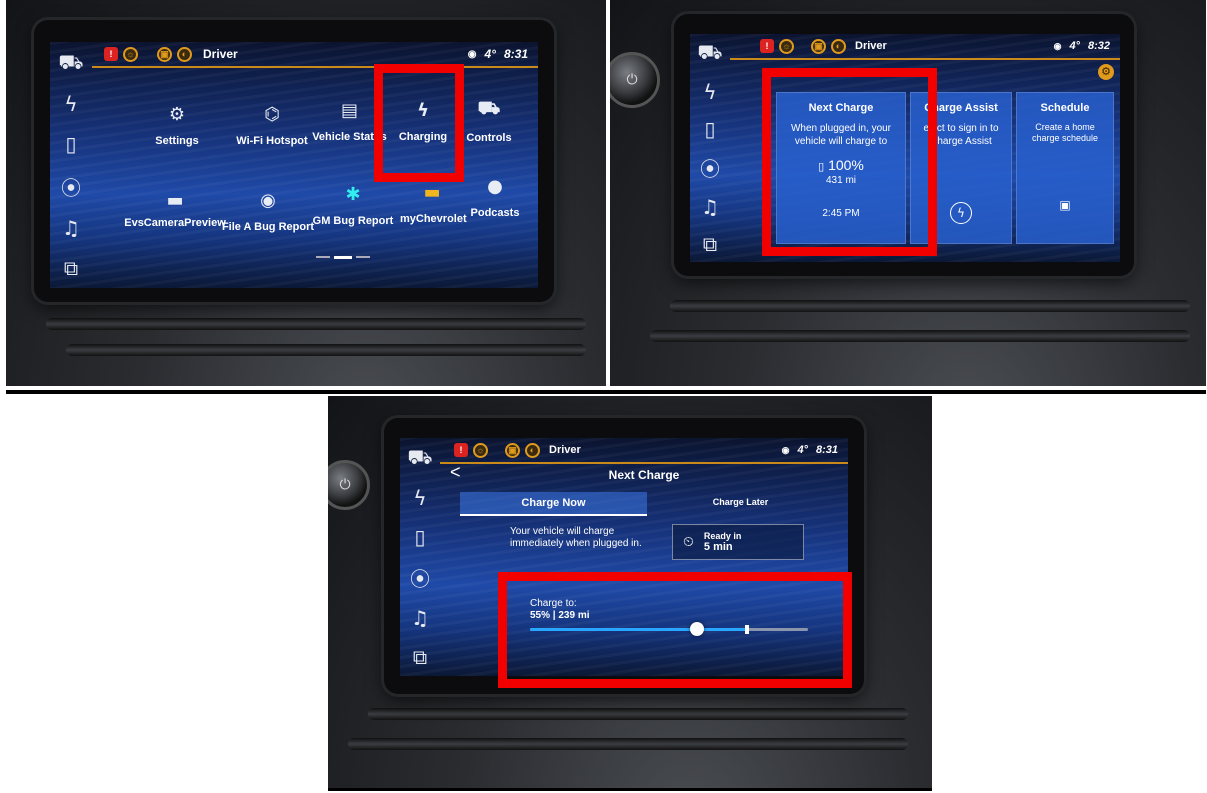  What do you see at coordinates (268, 211) in the screenshot?
I see `app-file-bug-report: ◉ File A Bug Report` at bounding box center [268, 211].